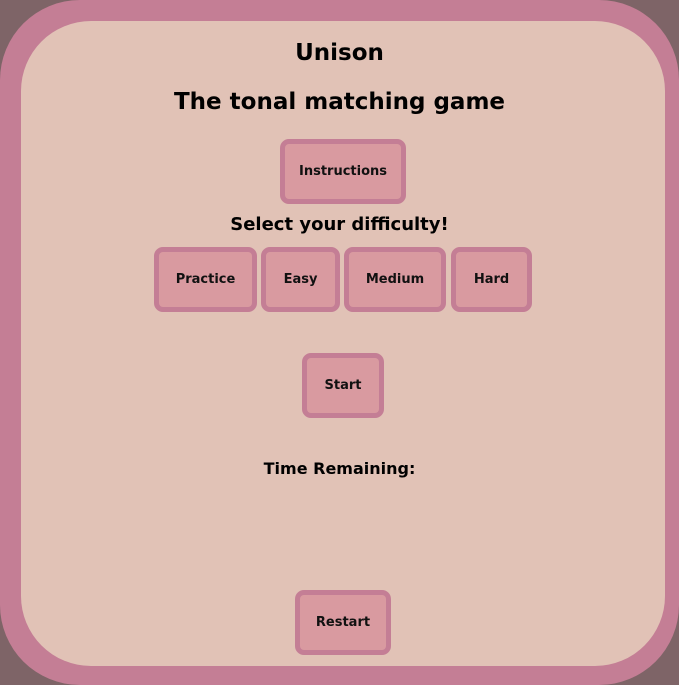 The height and width of the screenshot is (685, 679). I want to click on practice-difficulty-button: Practice, so click(205, 279).